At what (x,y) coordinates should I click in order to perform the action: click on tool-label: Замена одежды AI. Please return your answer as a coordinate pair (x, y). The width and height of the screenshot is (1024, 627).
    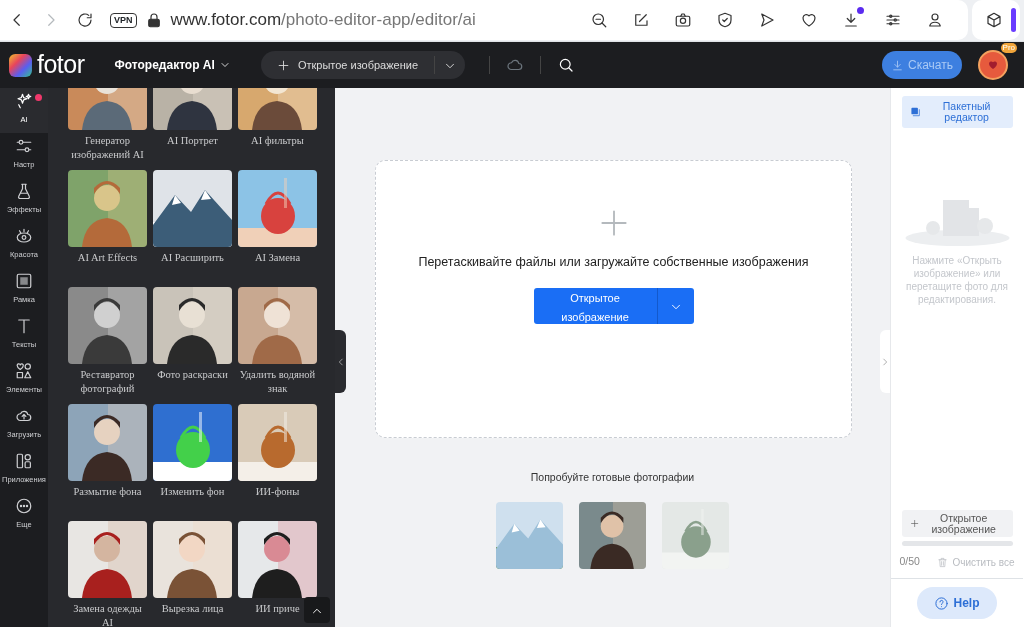
    Looking at the image, I should click on (107, 614).